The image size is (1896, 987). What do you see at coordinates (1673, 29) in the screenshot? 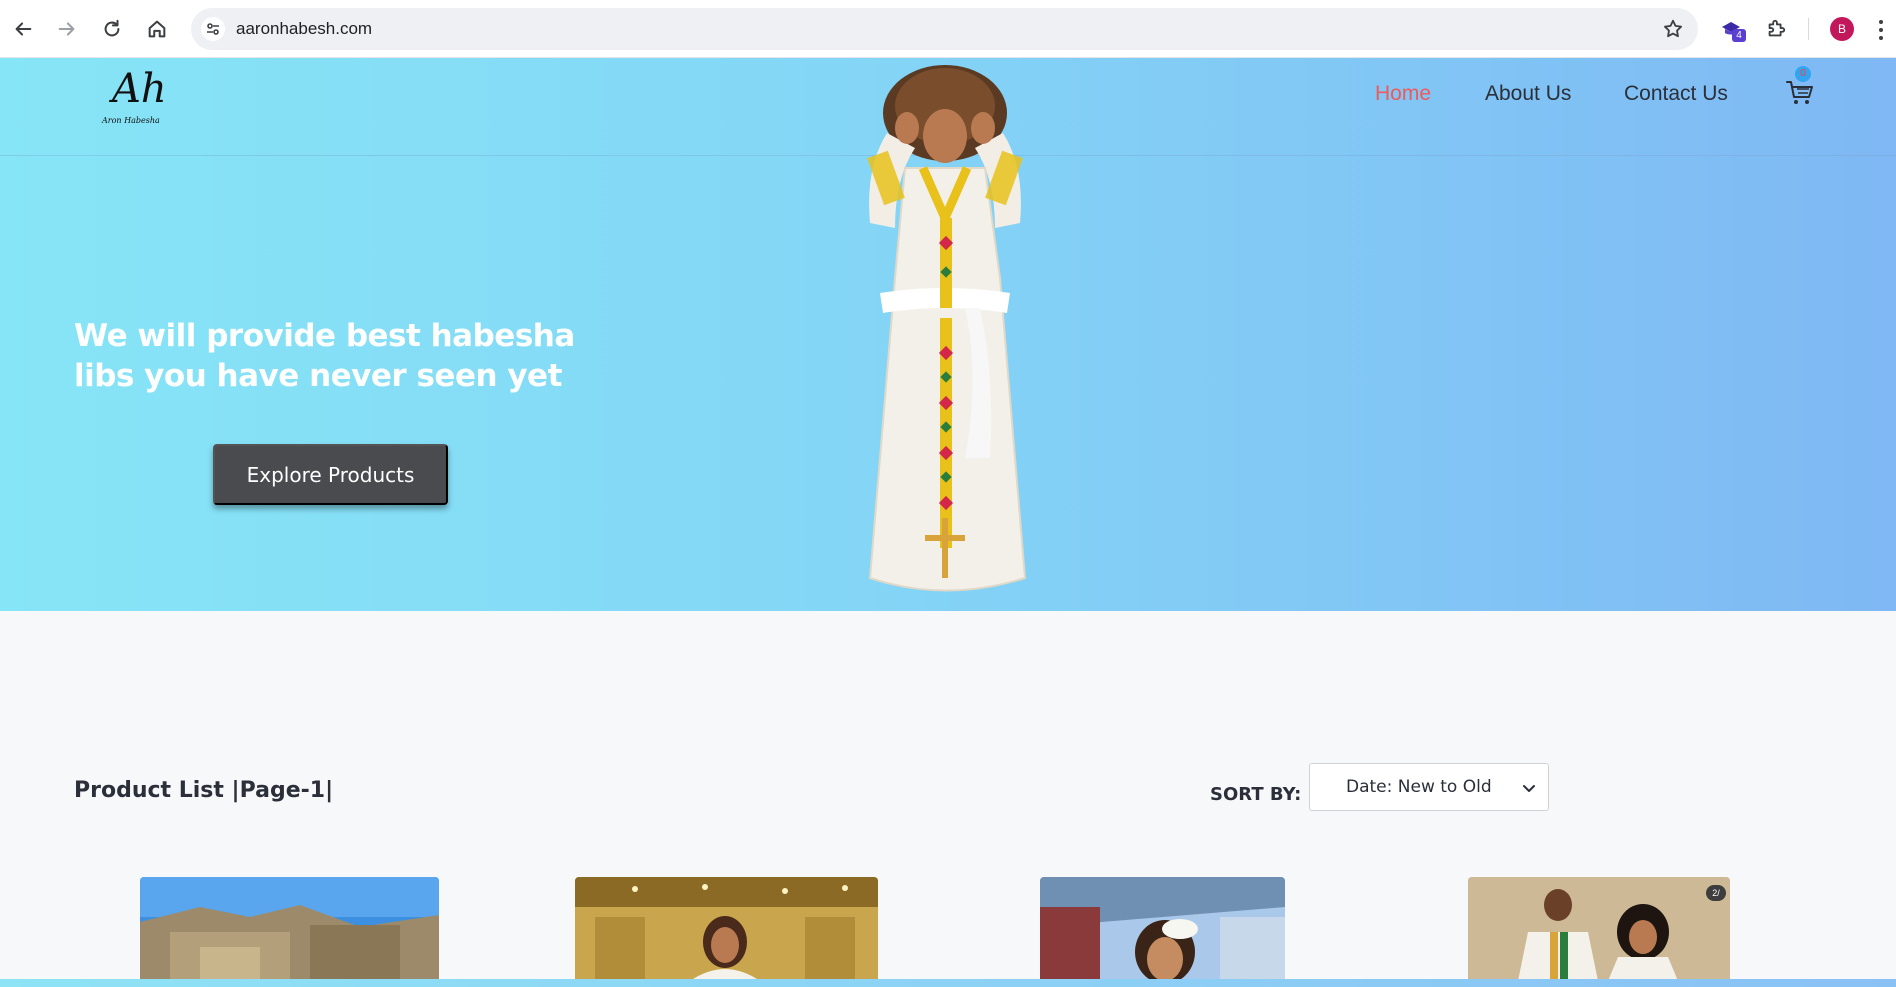
I see `bookmark-star-icon` at bounding box center [1673, 29].